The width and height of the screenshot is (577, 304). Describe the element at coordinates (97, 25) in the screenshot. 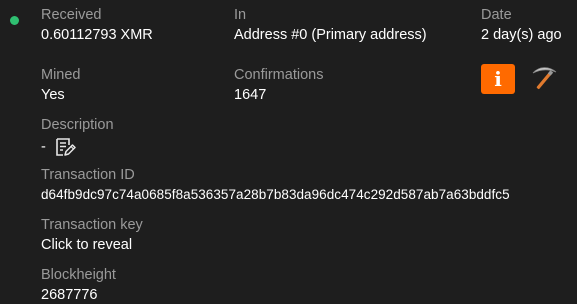

I see `received-field: Received 0.60112793 XMR` at that location.